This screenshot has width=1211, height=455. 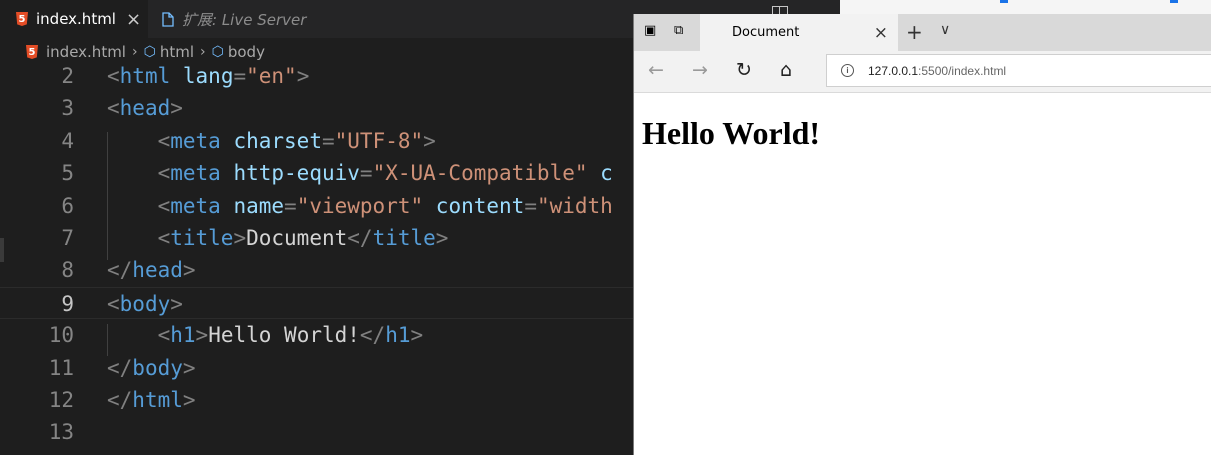 What do you see at coordinates (61, 367) in the screenshot?
I see `line-number: 11` at bounding box center [61, 367].